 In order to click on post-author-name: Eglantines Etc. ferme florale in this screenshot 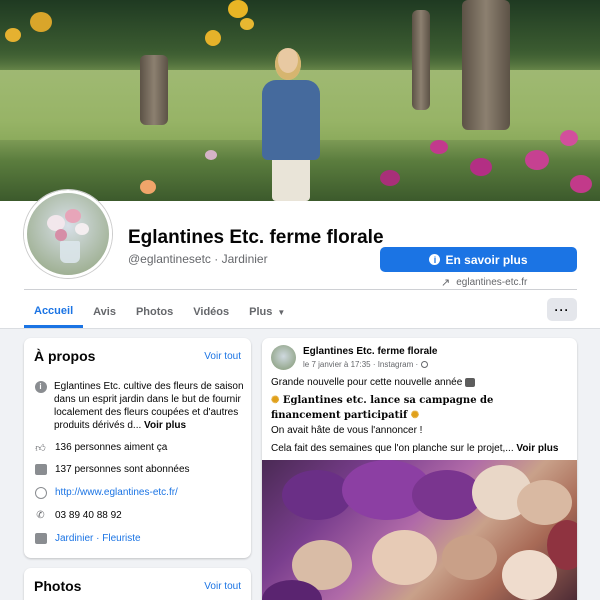, I will do `click(370, 351)`.